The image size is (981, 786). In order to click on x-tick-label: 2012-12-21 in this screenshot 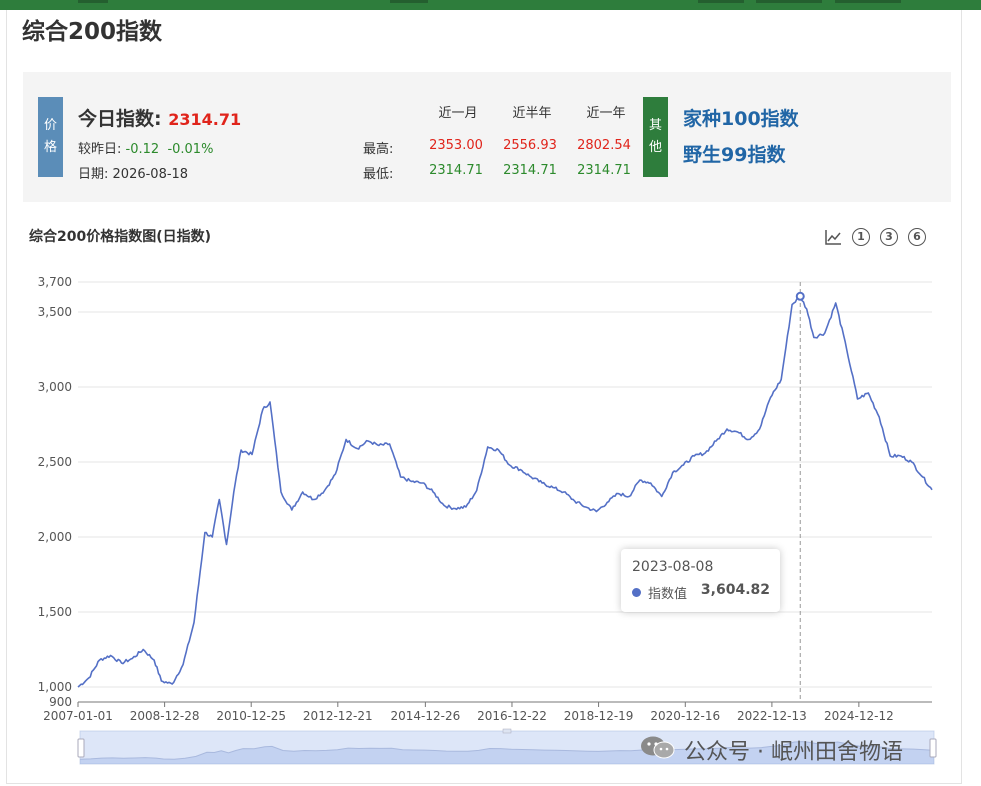, I will do `click(338, 716)`.